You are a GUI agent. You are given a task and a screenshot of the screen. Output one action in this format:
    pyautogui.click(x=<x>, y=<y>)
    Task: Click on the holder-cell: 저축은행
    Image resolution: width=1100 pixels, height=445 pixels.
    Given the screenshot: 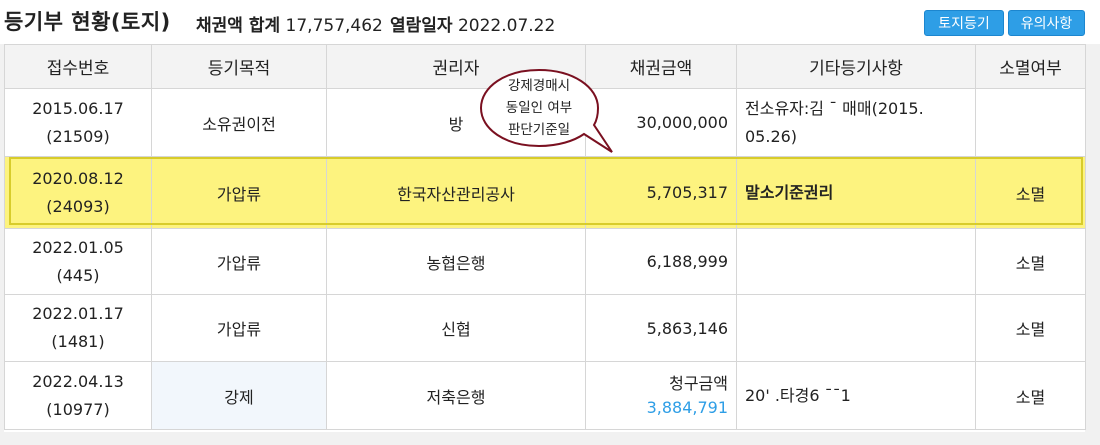 What is the action you would take?
    pyautogui.click(x=456, y=395)
    